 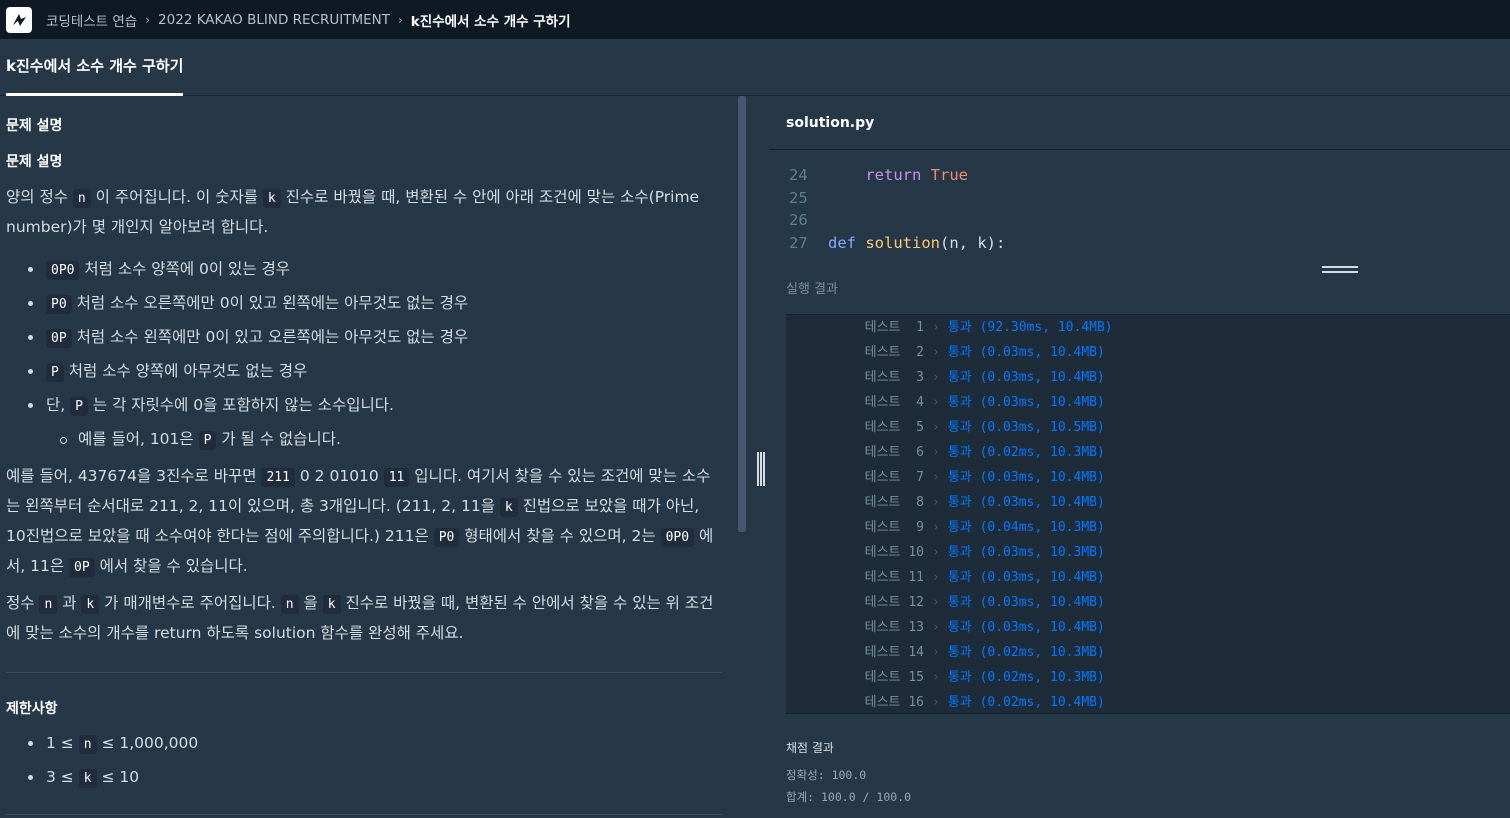 What do you see at coordinates (945, 577) in the screenshot?
I see `table-row: 테스트 11 › 통과 (0.03ms, 10.4MB)` at bounding box center [945, 577].